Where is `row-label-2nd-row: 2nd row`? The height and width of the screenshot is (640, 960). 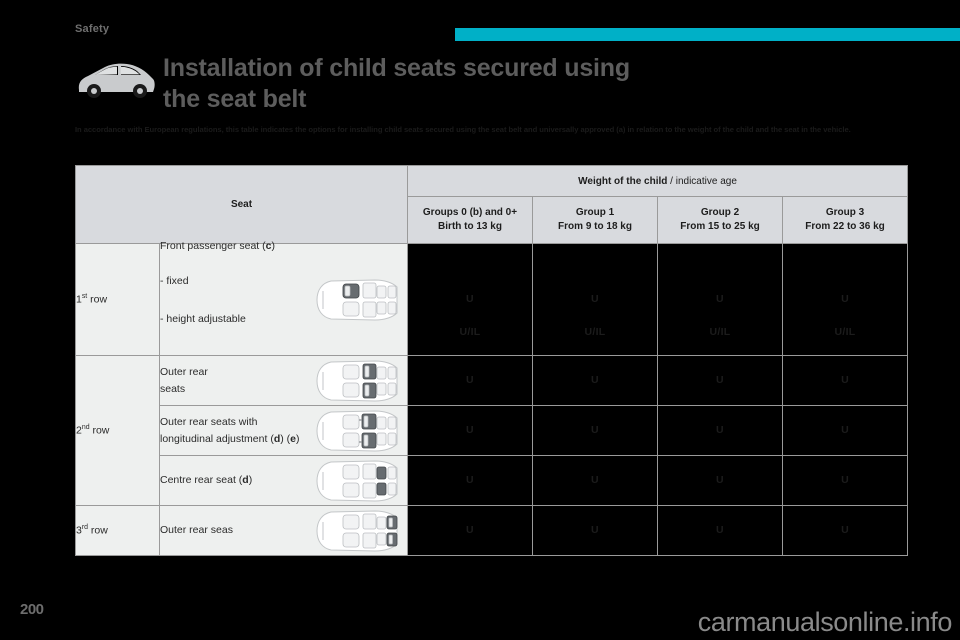
row-label-2nd-row: 2nd row is located at coordinates (117, 430).